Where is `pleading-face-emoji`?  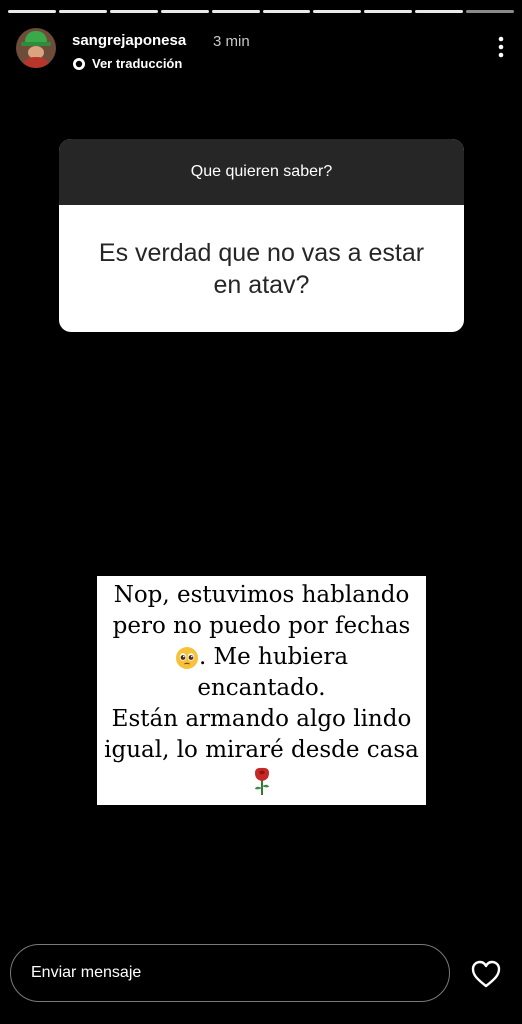
pleading-face-emoji is located at coordinates (186, 658).